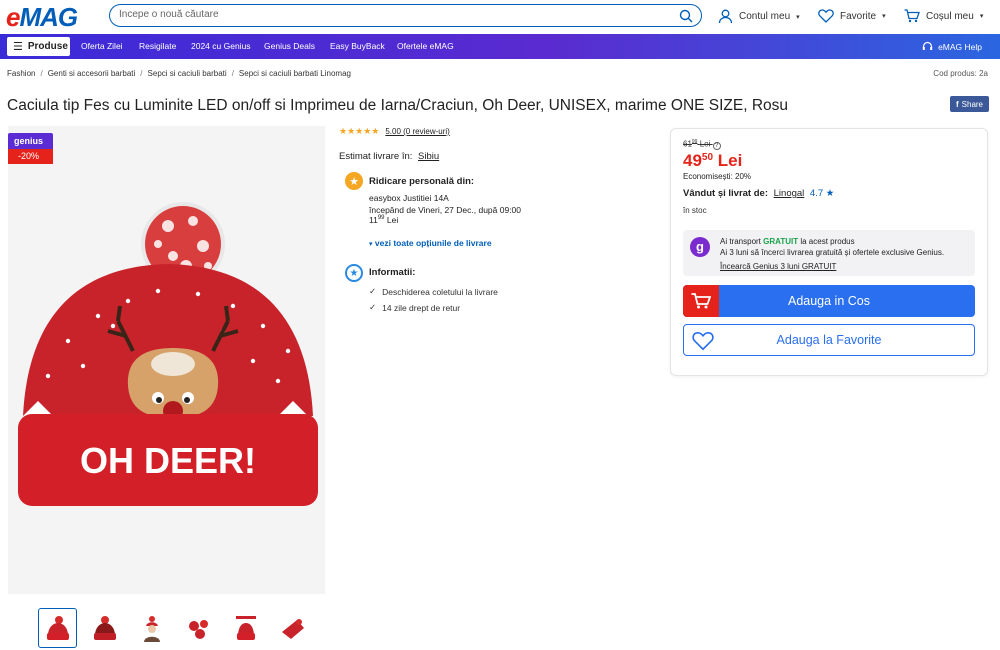  What do you see at coordinates (943, 16) in the screenshot?
I see `cart-menu: Coșul meu ▾` at bounding box center [943, 16].